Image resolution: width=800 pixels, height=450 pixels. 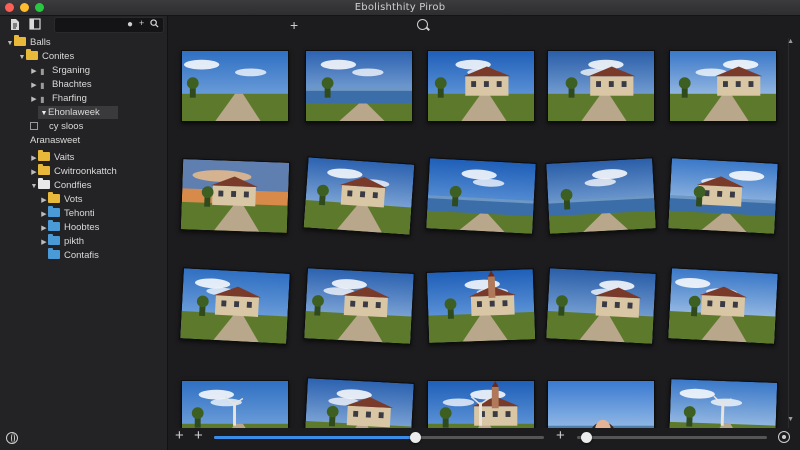 I want to click on tree-item: ▶ pikth, so click(x=62, y=241).